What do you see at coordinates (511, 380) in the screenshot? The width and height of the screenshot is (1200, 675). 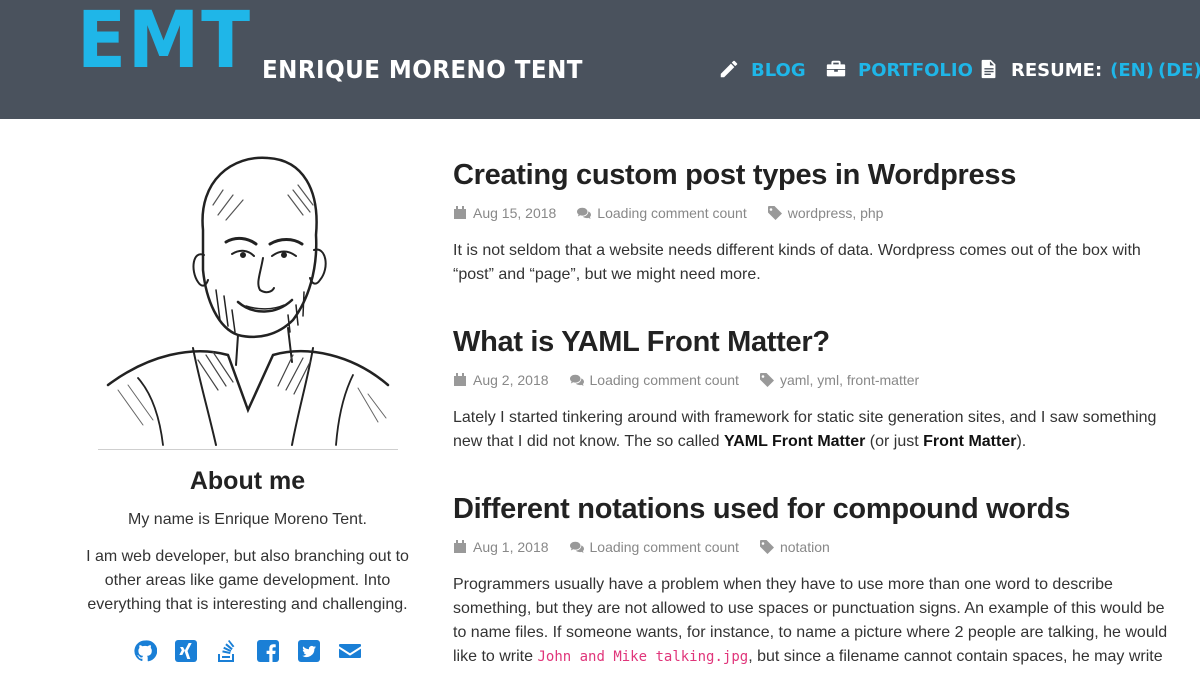 I see `post-date-text: Aug 2, 2018` at bounding box center [511, 380].